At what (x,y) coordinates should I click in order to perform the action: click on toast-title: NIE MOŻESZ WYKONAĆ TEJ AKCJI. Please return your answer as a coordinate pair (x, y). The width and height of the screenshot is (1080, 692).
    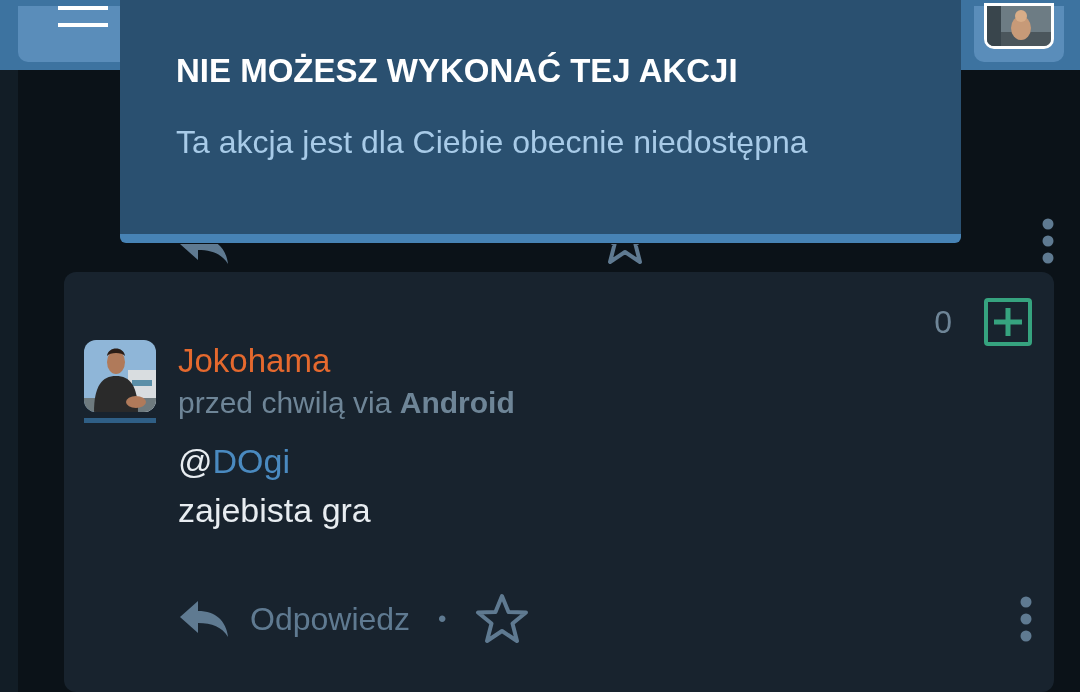
    Looking at the image, I should click on (457, 71).